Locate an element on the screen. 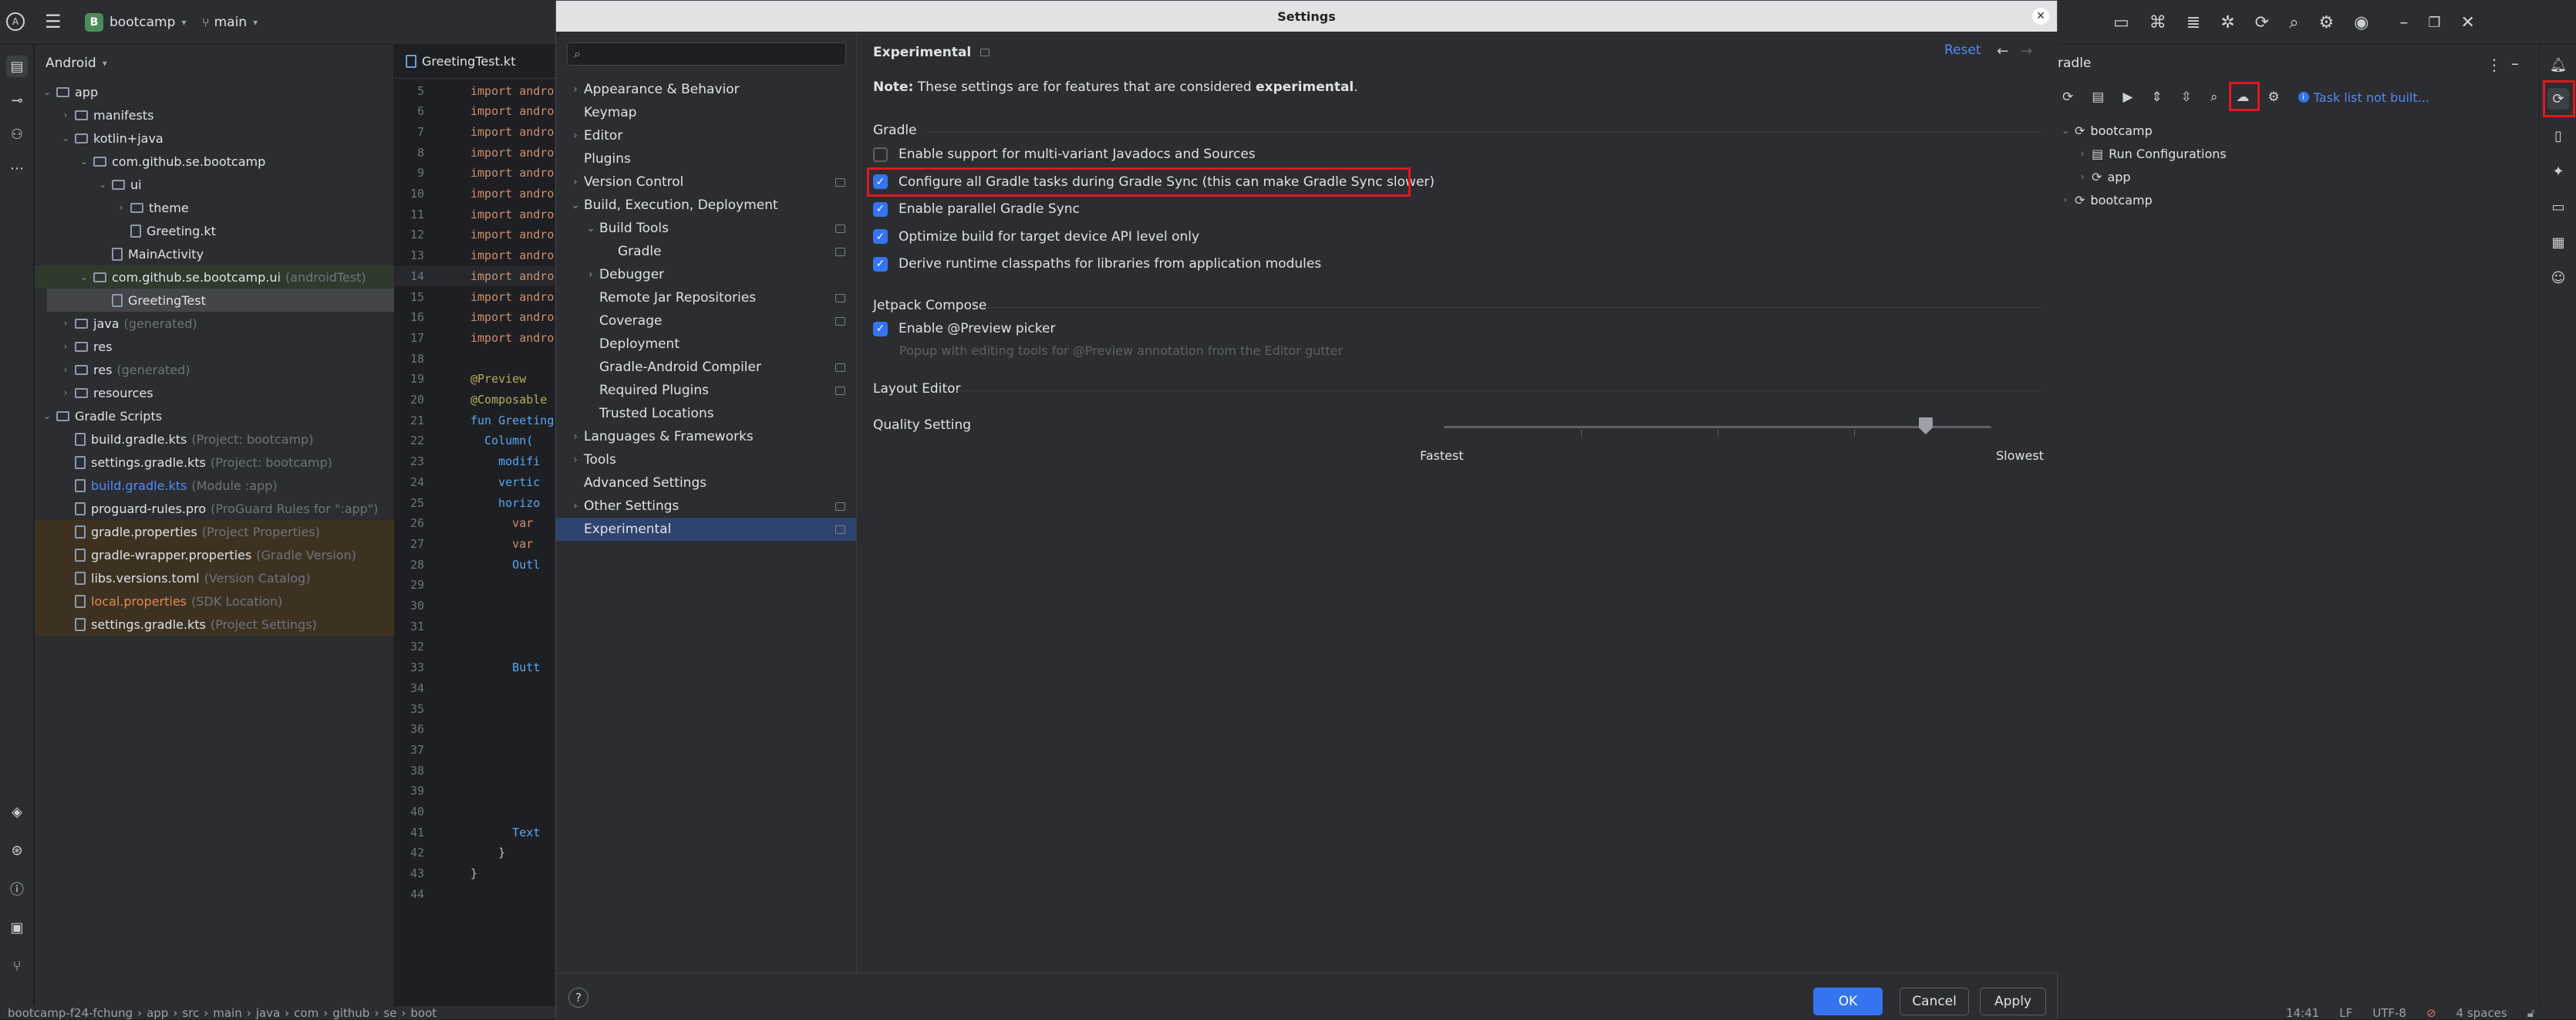  tree-file: settings.gradle.kts (Project: bootcamp) is located at coordinates (214, 463).